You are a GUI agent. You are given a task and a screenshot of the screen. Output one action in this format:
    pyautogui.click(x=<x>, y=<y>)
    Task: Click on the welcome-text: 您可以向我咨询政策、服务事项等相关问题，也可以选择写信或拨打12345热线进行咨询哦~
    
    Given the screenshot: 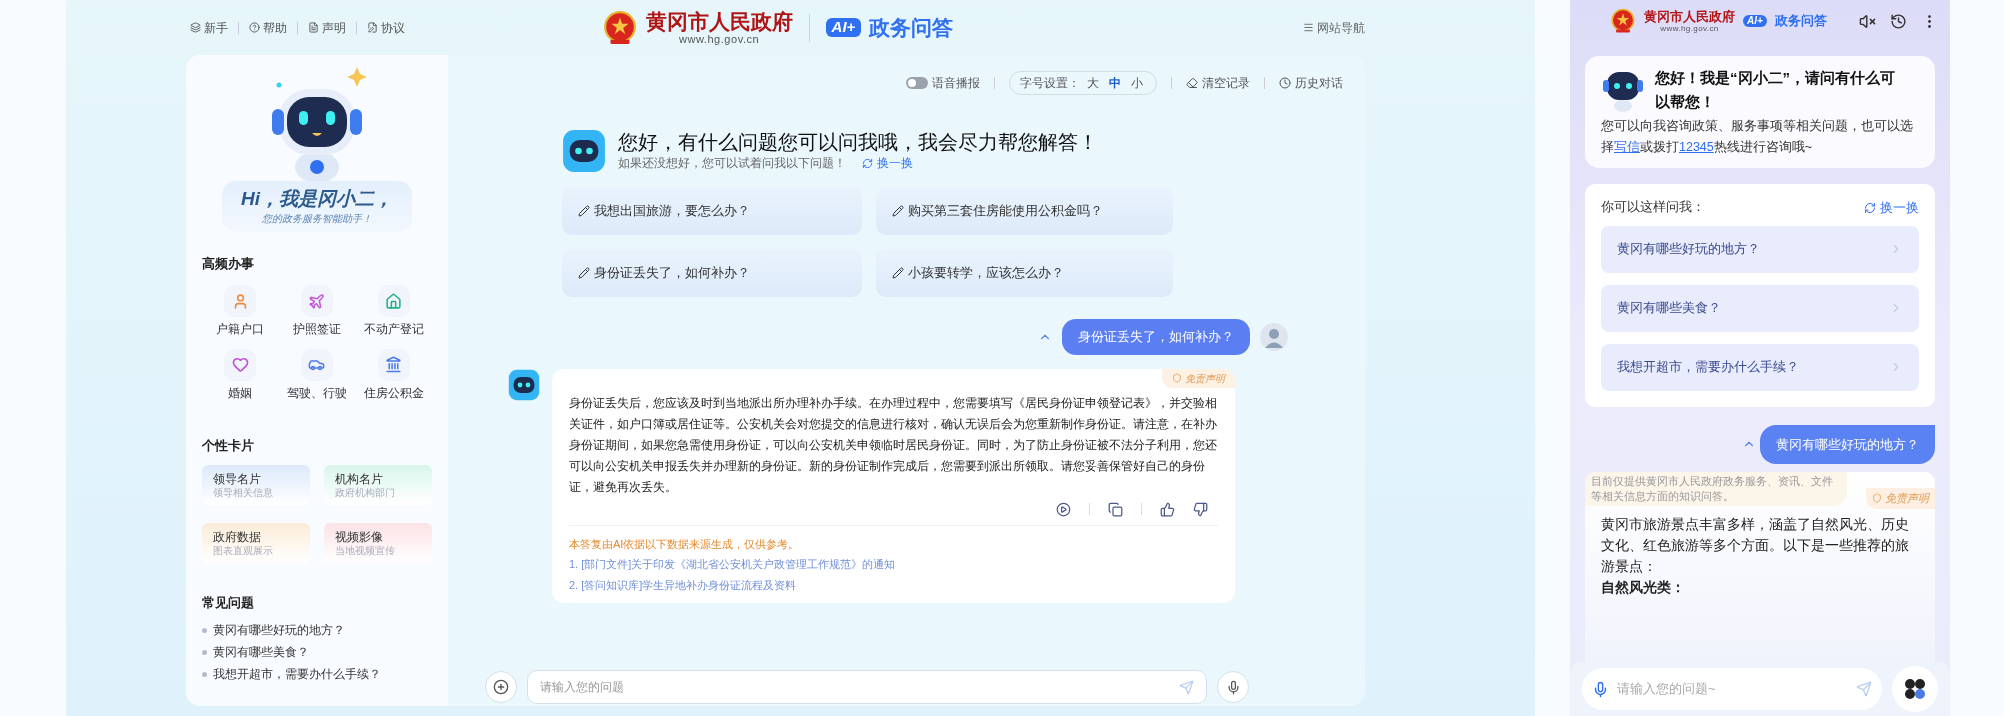 What is the action you would take?
    pyautogui.click(x=1757, y=137)
    